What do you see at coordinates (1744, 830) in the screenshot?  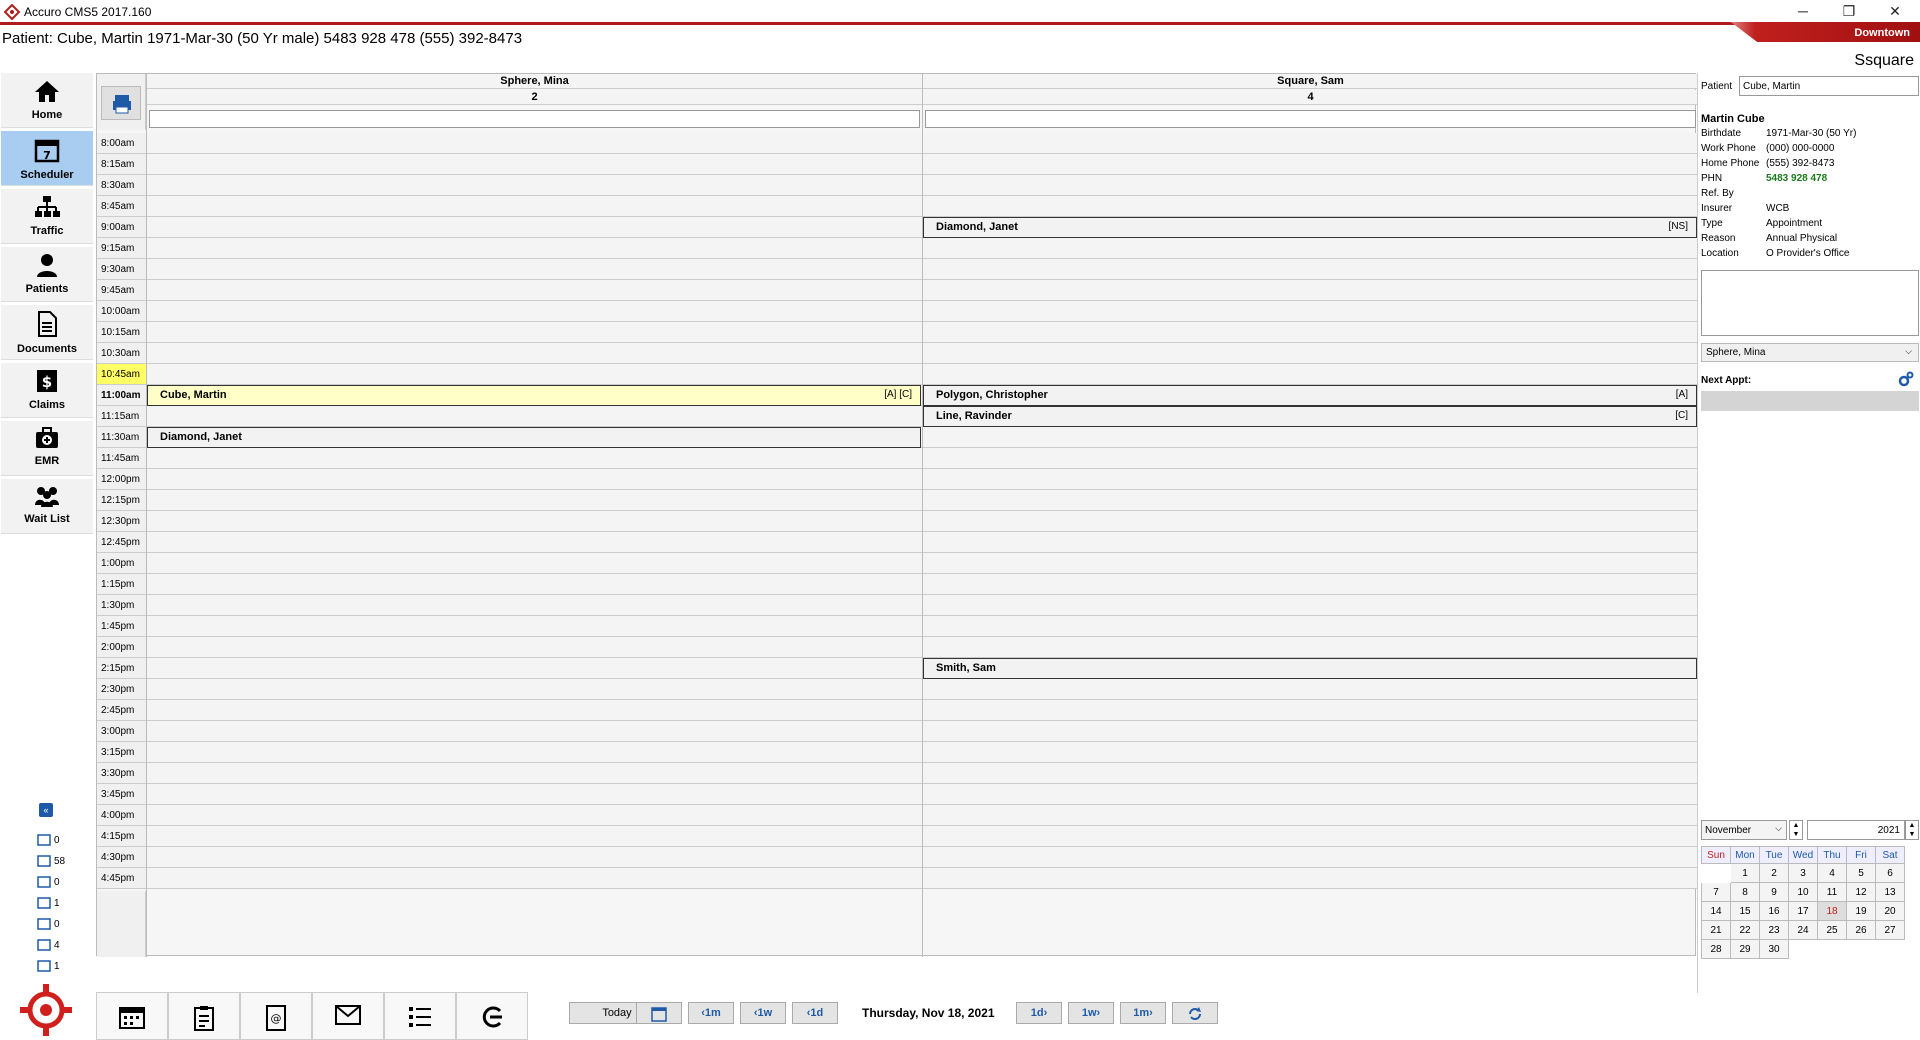 I see `month-select: November ⌵` at bounding box center [1744, 830].